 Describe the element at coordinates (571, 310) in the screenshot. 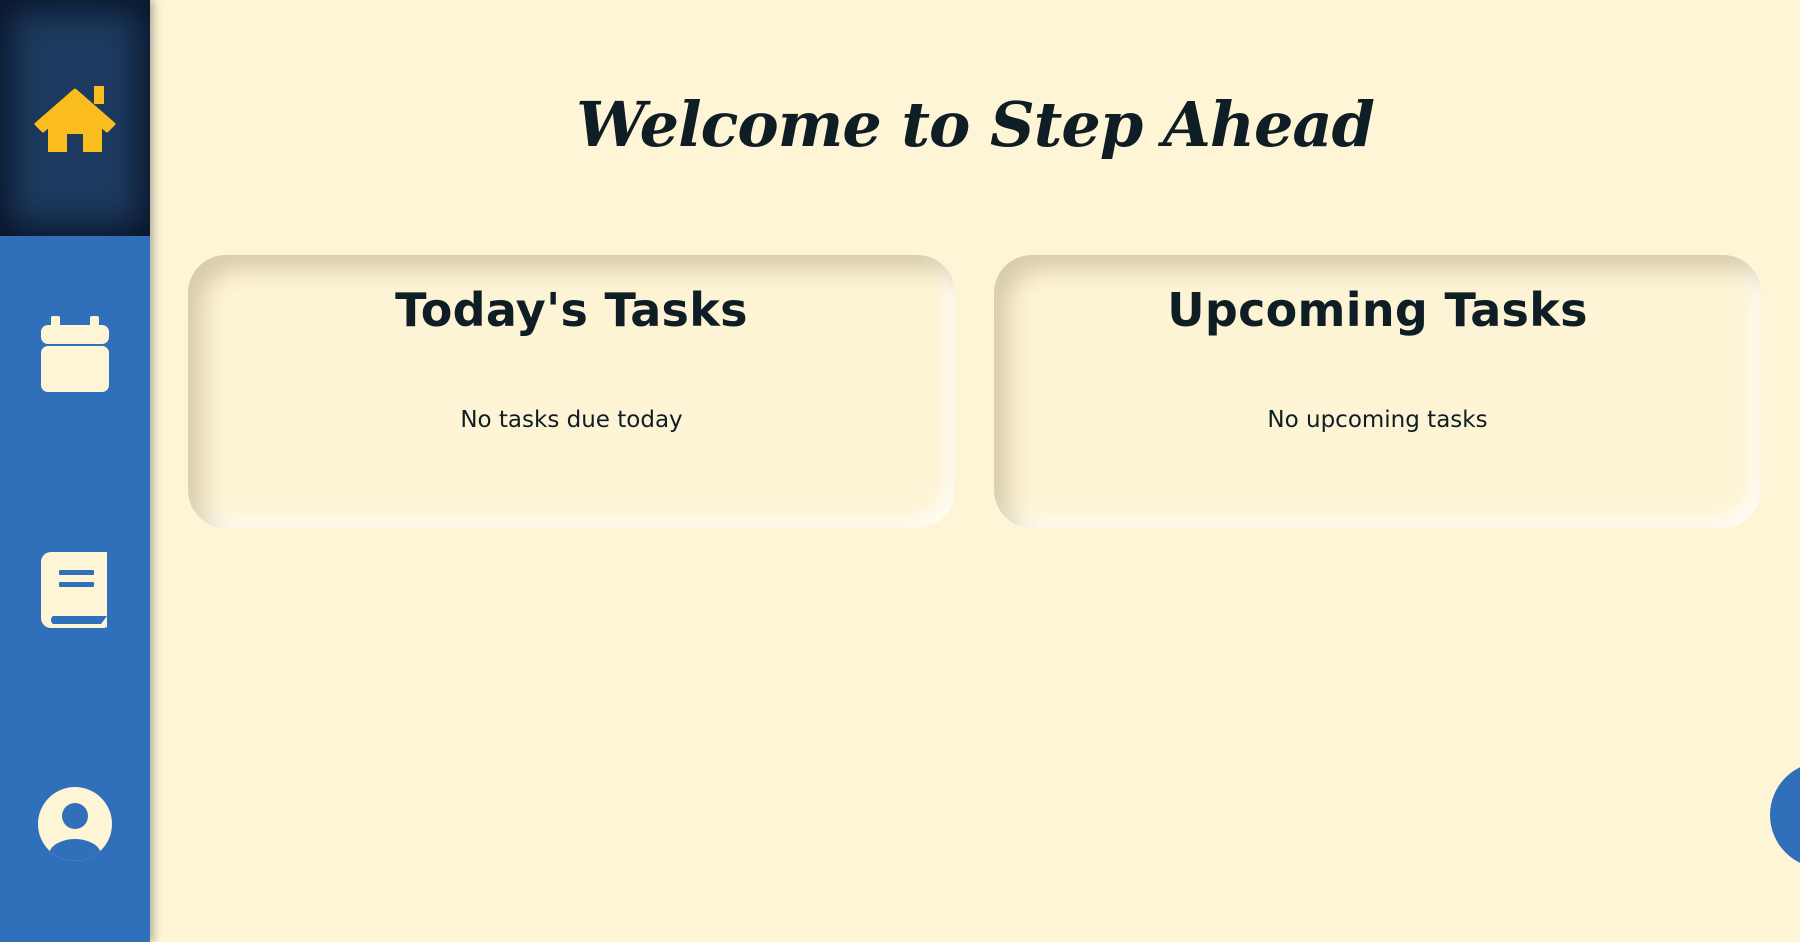

I see `todays-tasks-title: Today's Tasks` at that location.